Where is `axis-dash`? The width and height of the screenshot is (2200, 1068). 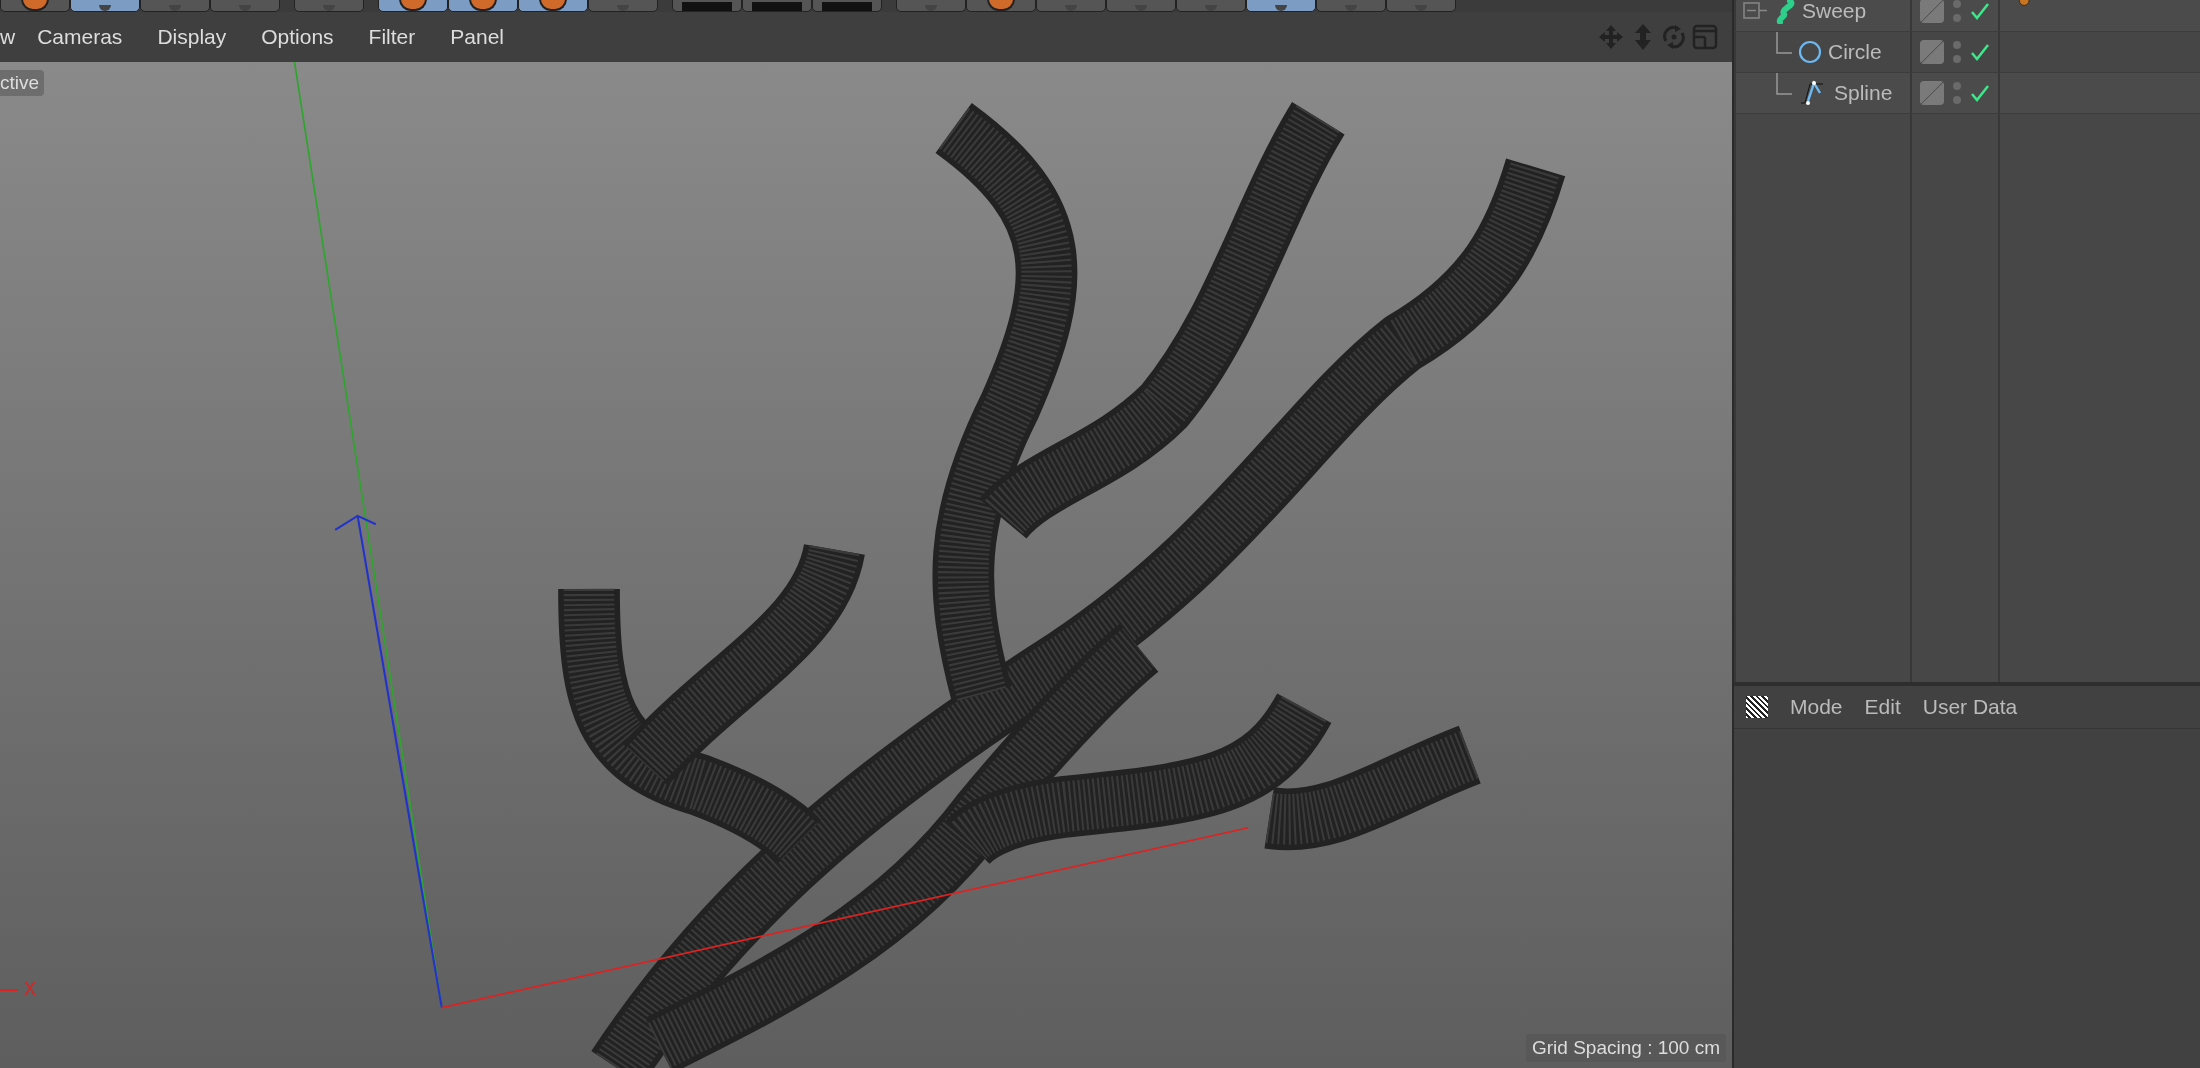
axis-dash is located at coordinates (9, 989).